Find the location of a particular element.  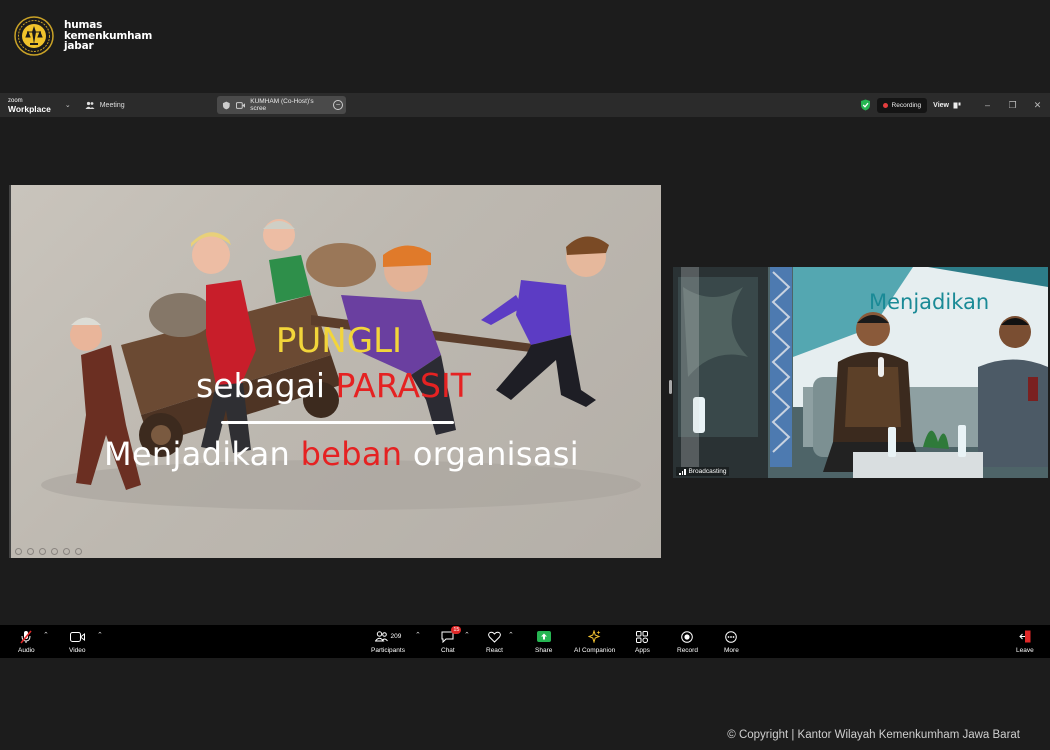

broadcasting-label: Broadcasting is located at coordinates (707, 471).